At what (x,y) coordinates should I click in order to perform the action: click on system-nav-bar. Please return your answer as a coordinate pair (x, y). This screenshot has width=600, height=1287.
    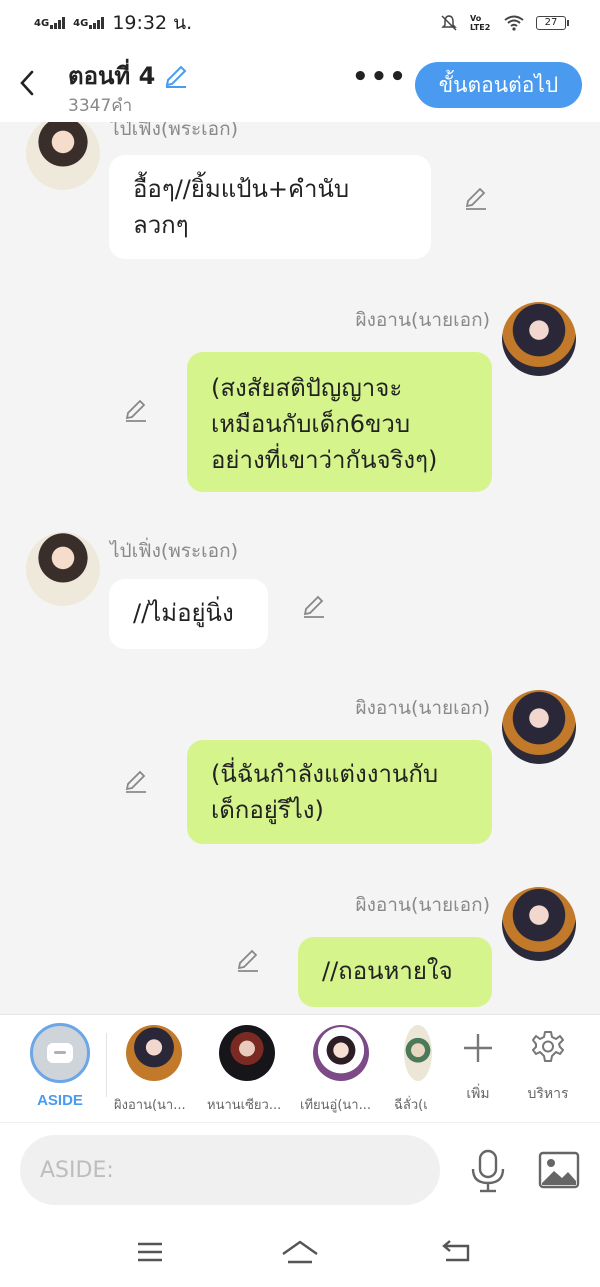
    Looking at the image, I should click on (300, 1253).